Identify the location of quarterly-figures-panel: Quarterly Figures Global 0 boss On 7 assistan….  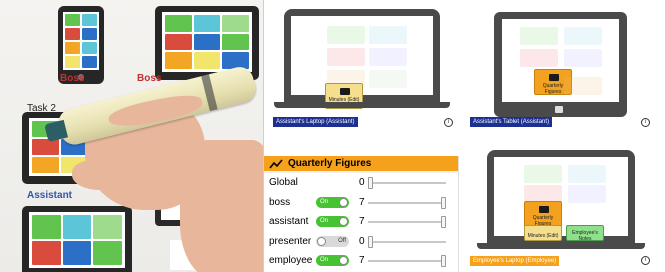
(361, 214).